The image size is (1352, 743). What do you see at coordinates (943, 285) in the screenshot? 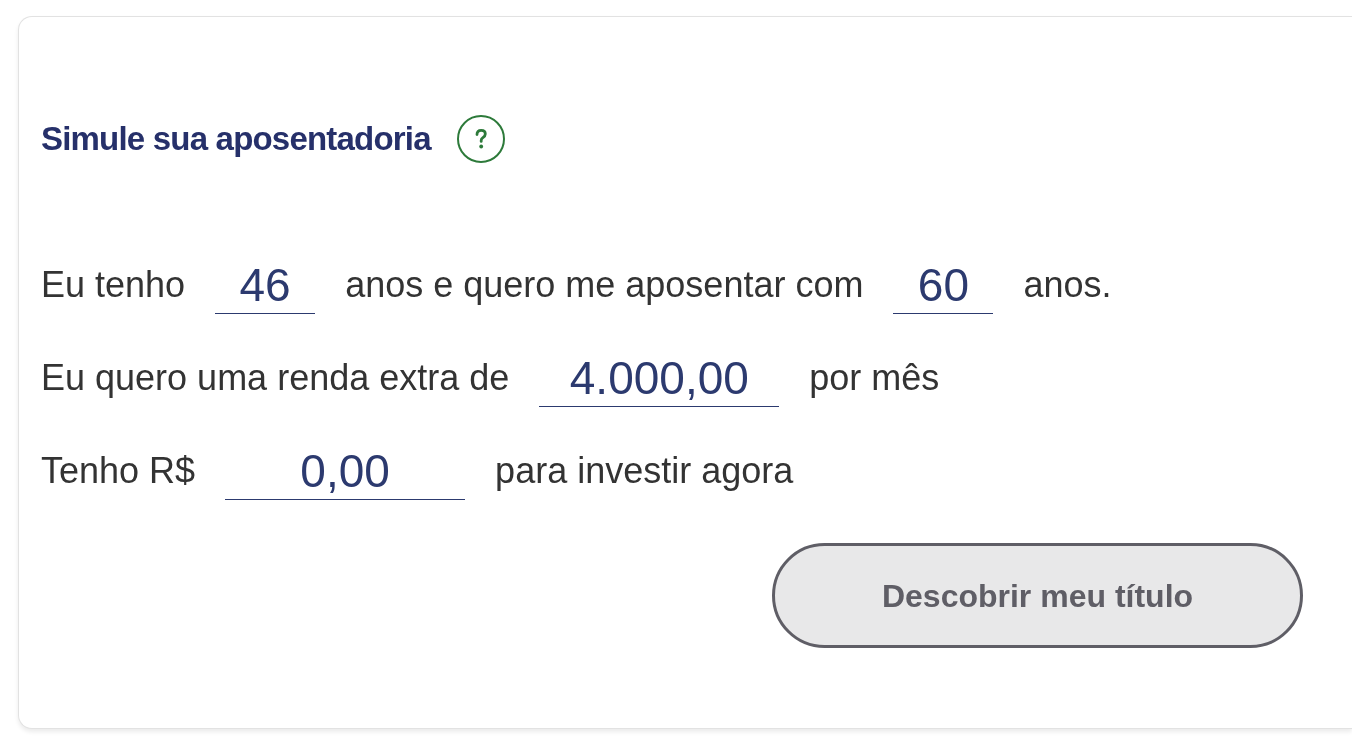
I see `input-field: 60` at bounding box center [943, 285].